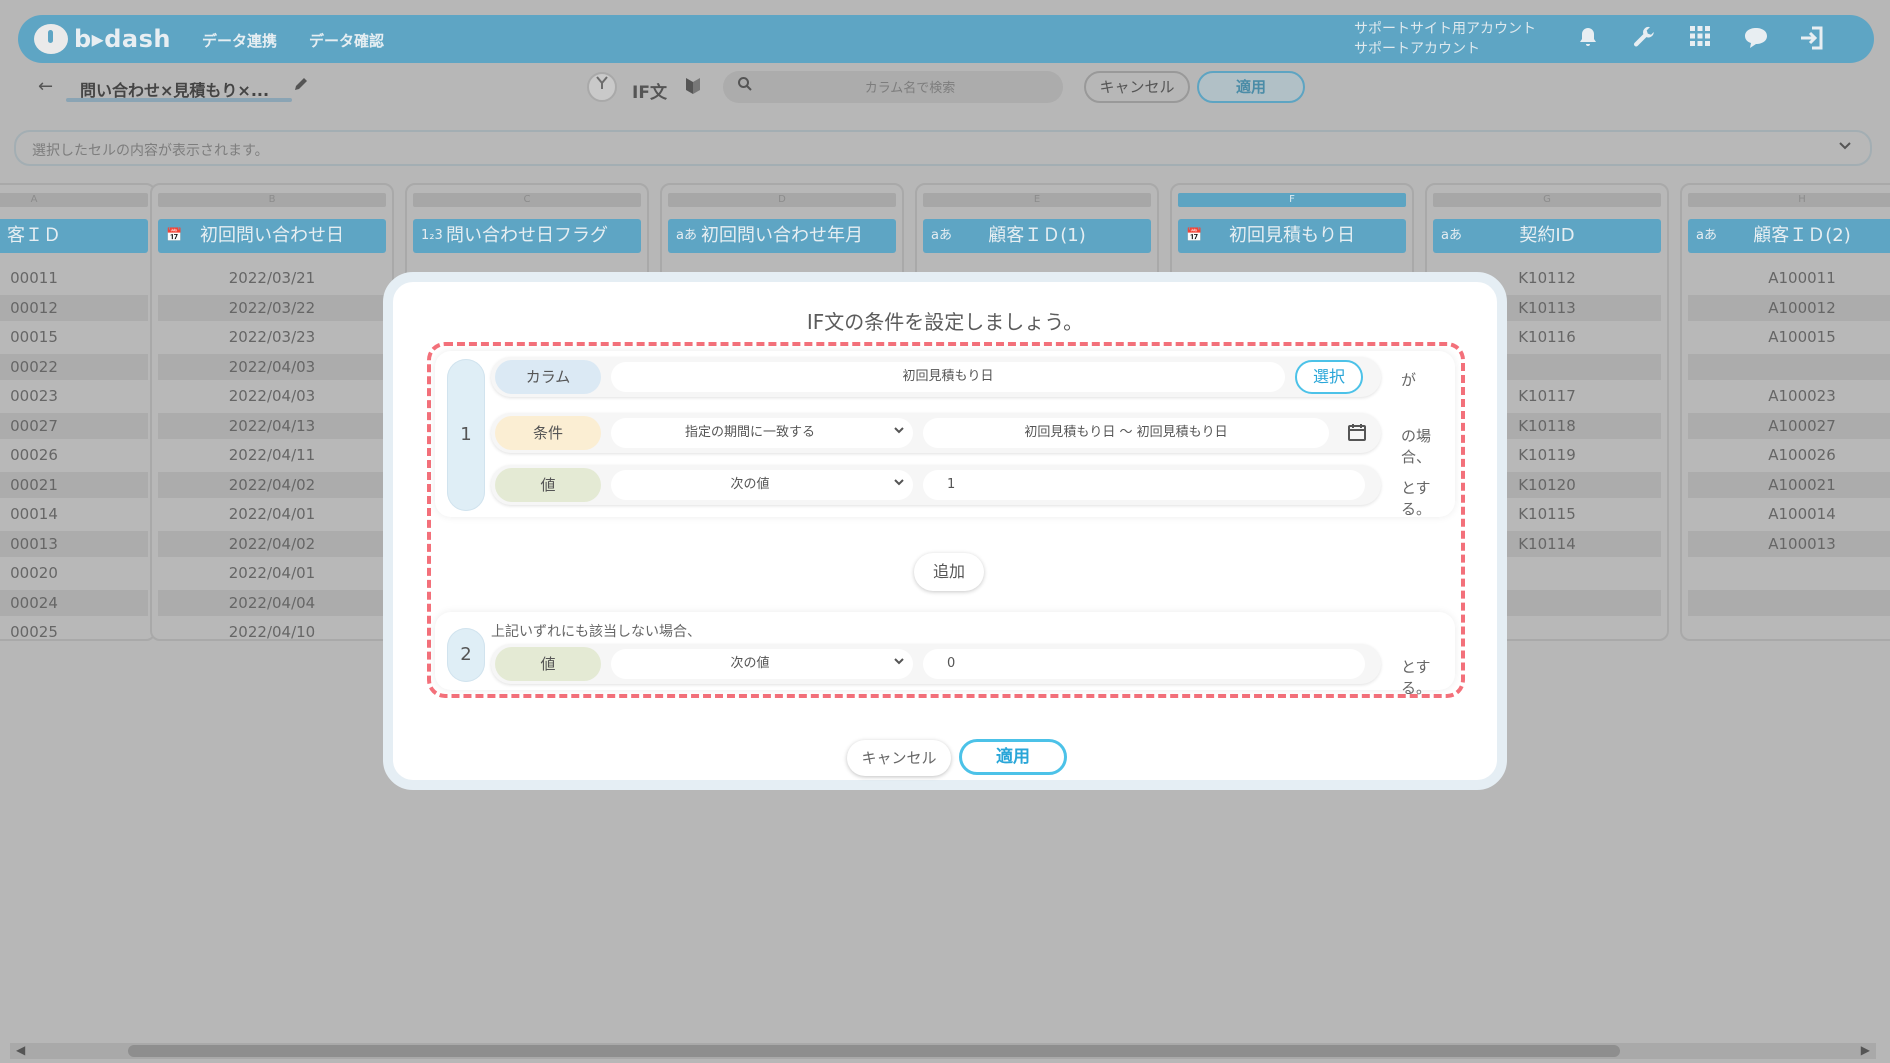 The height and width of the screenshot is (1063, 1890). I want to click on grid-icon, so click(1700, 39).